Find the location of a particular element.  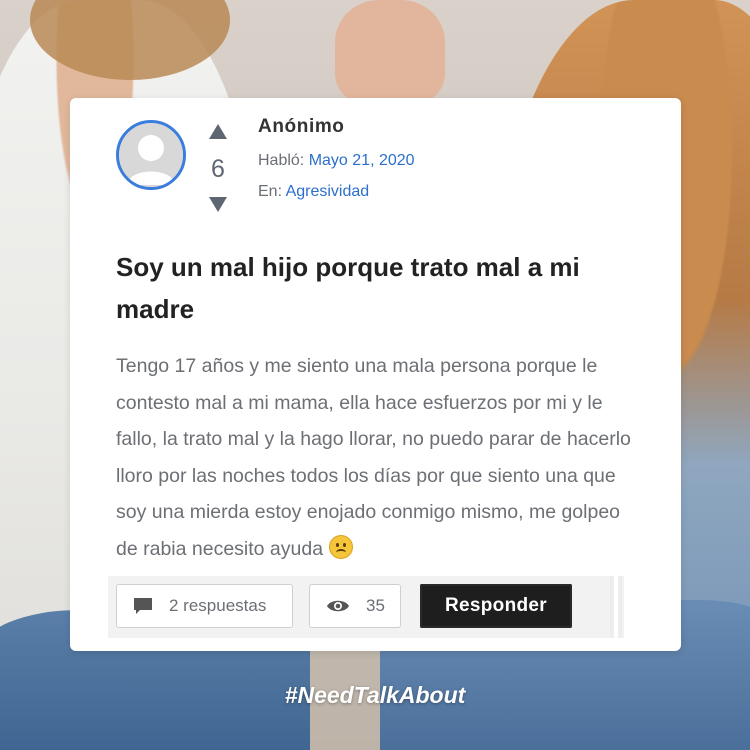

author-name: Anónimo is located at coordinates (336, 127).